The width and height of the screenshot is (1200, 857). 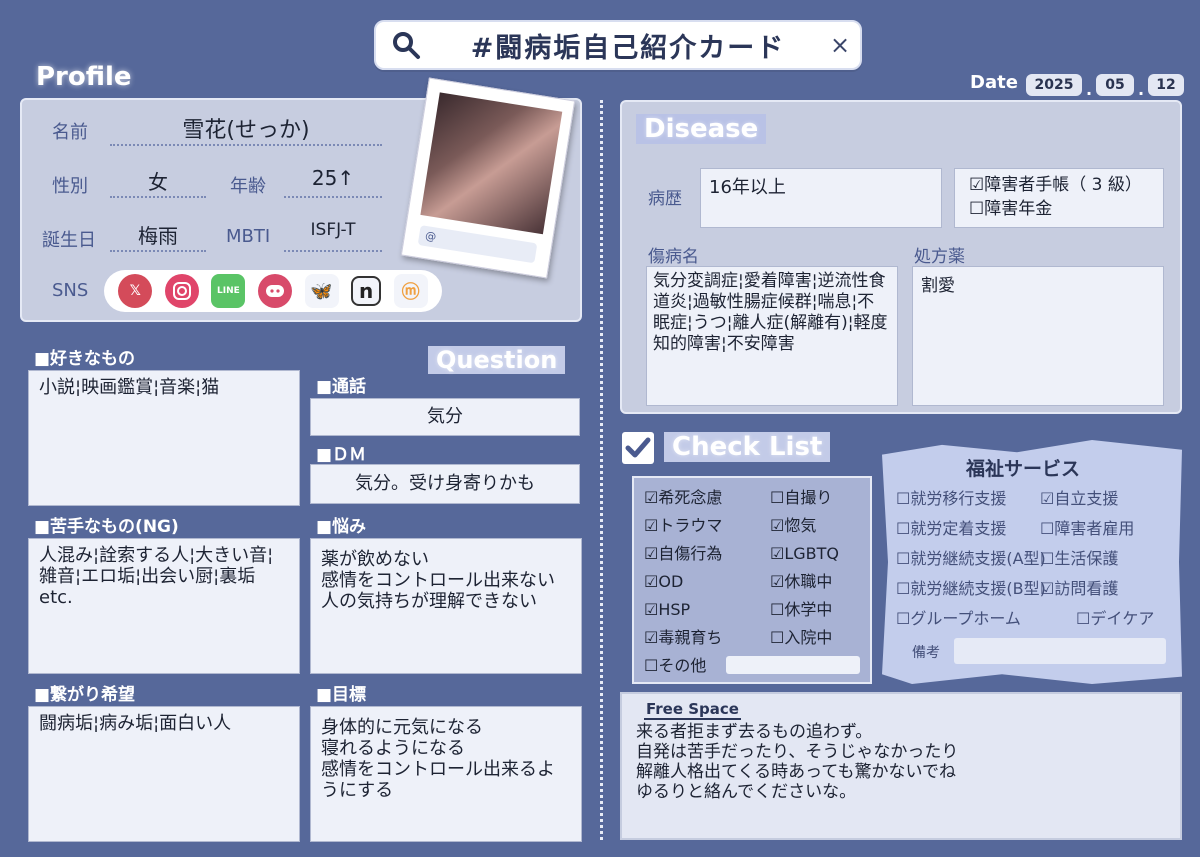 I want to click on worry-box: 薬が飲めない 感情をコントロール出来ない 人の気持ちが理解できない, so click(x=446, y=606).